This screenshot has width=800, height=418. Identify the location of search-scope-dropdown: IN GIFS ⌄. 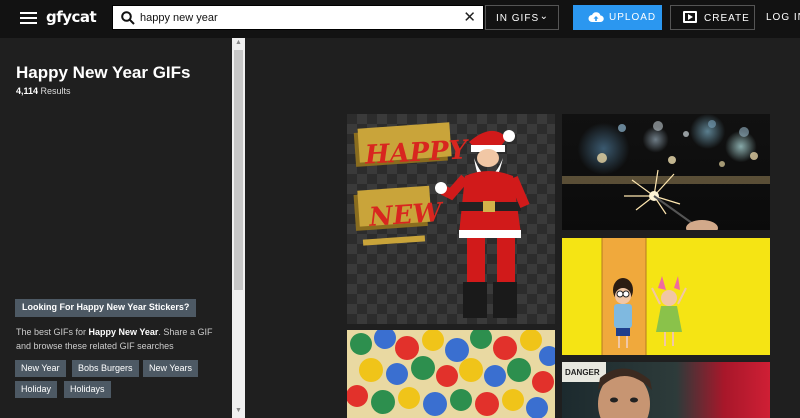
(522, 17).